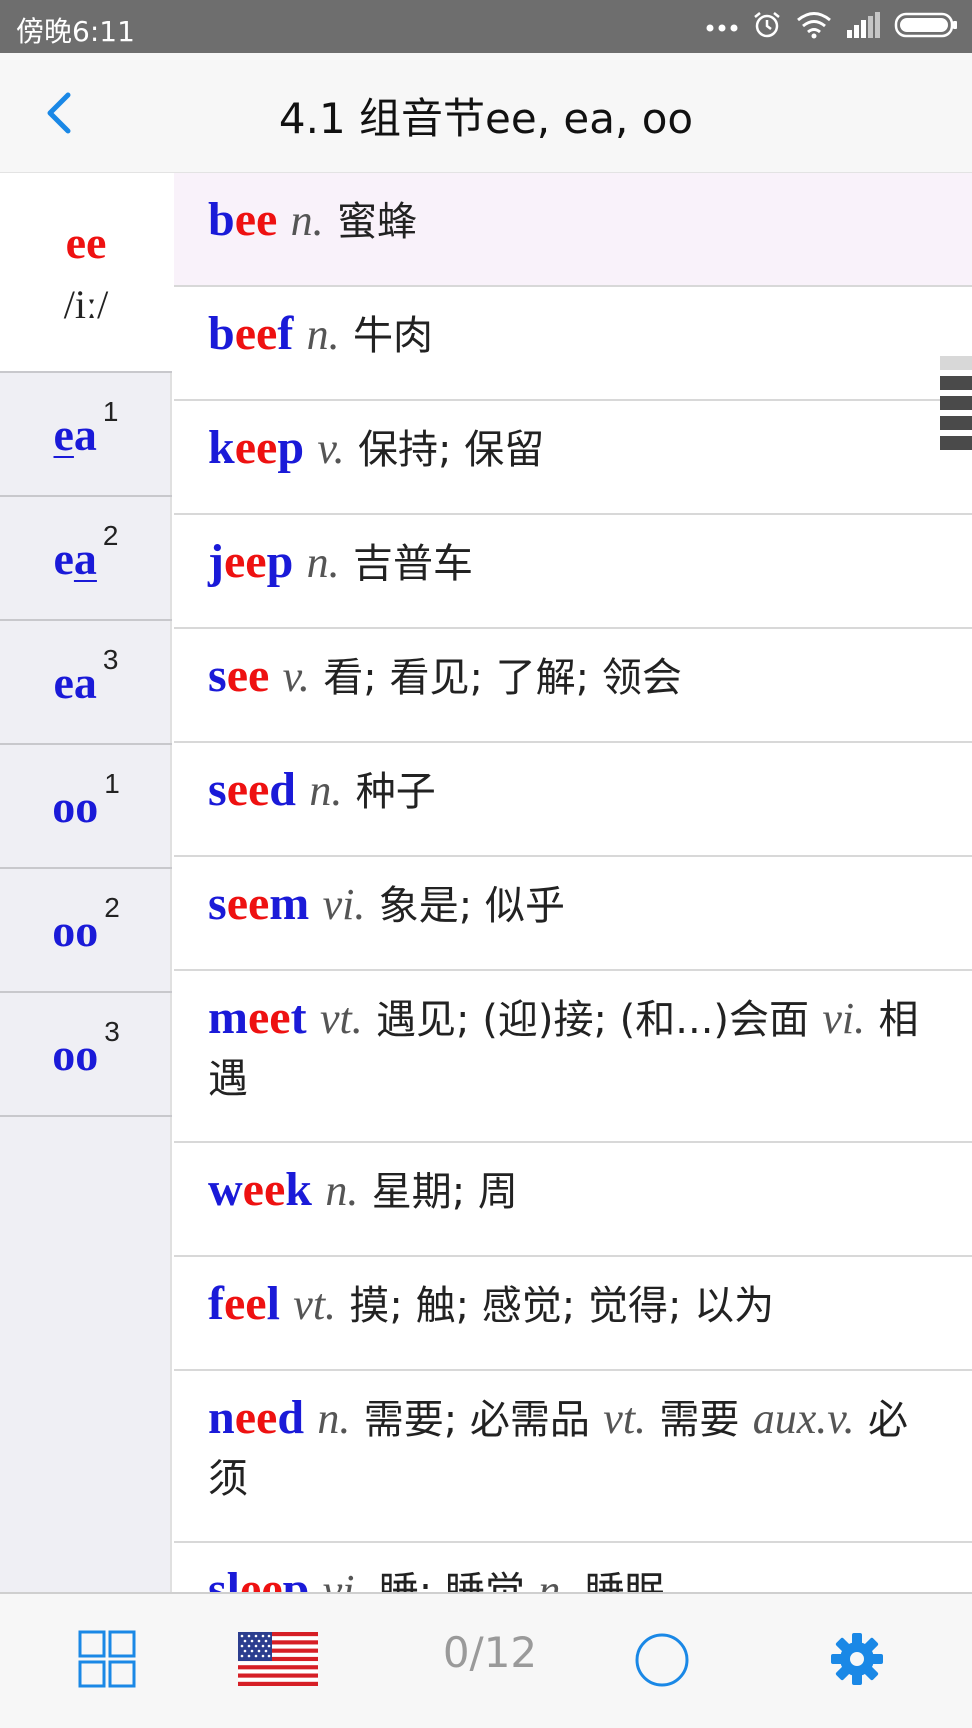  Describe the element at coordinates (573, 1567) in the screenshot. I see `list-item: sleep vi. 睡; 睡觉 n. 睡眠` at that location.